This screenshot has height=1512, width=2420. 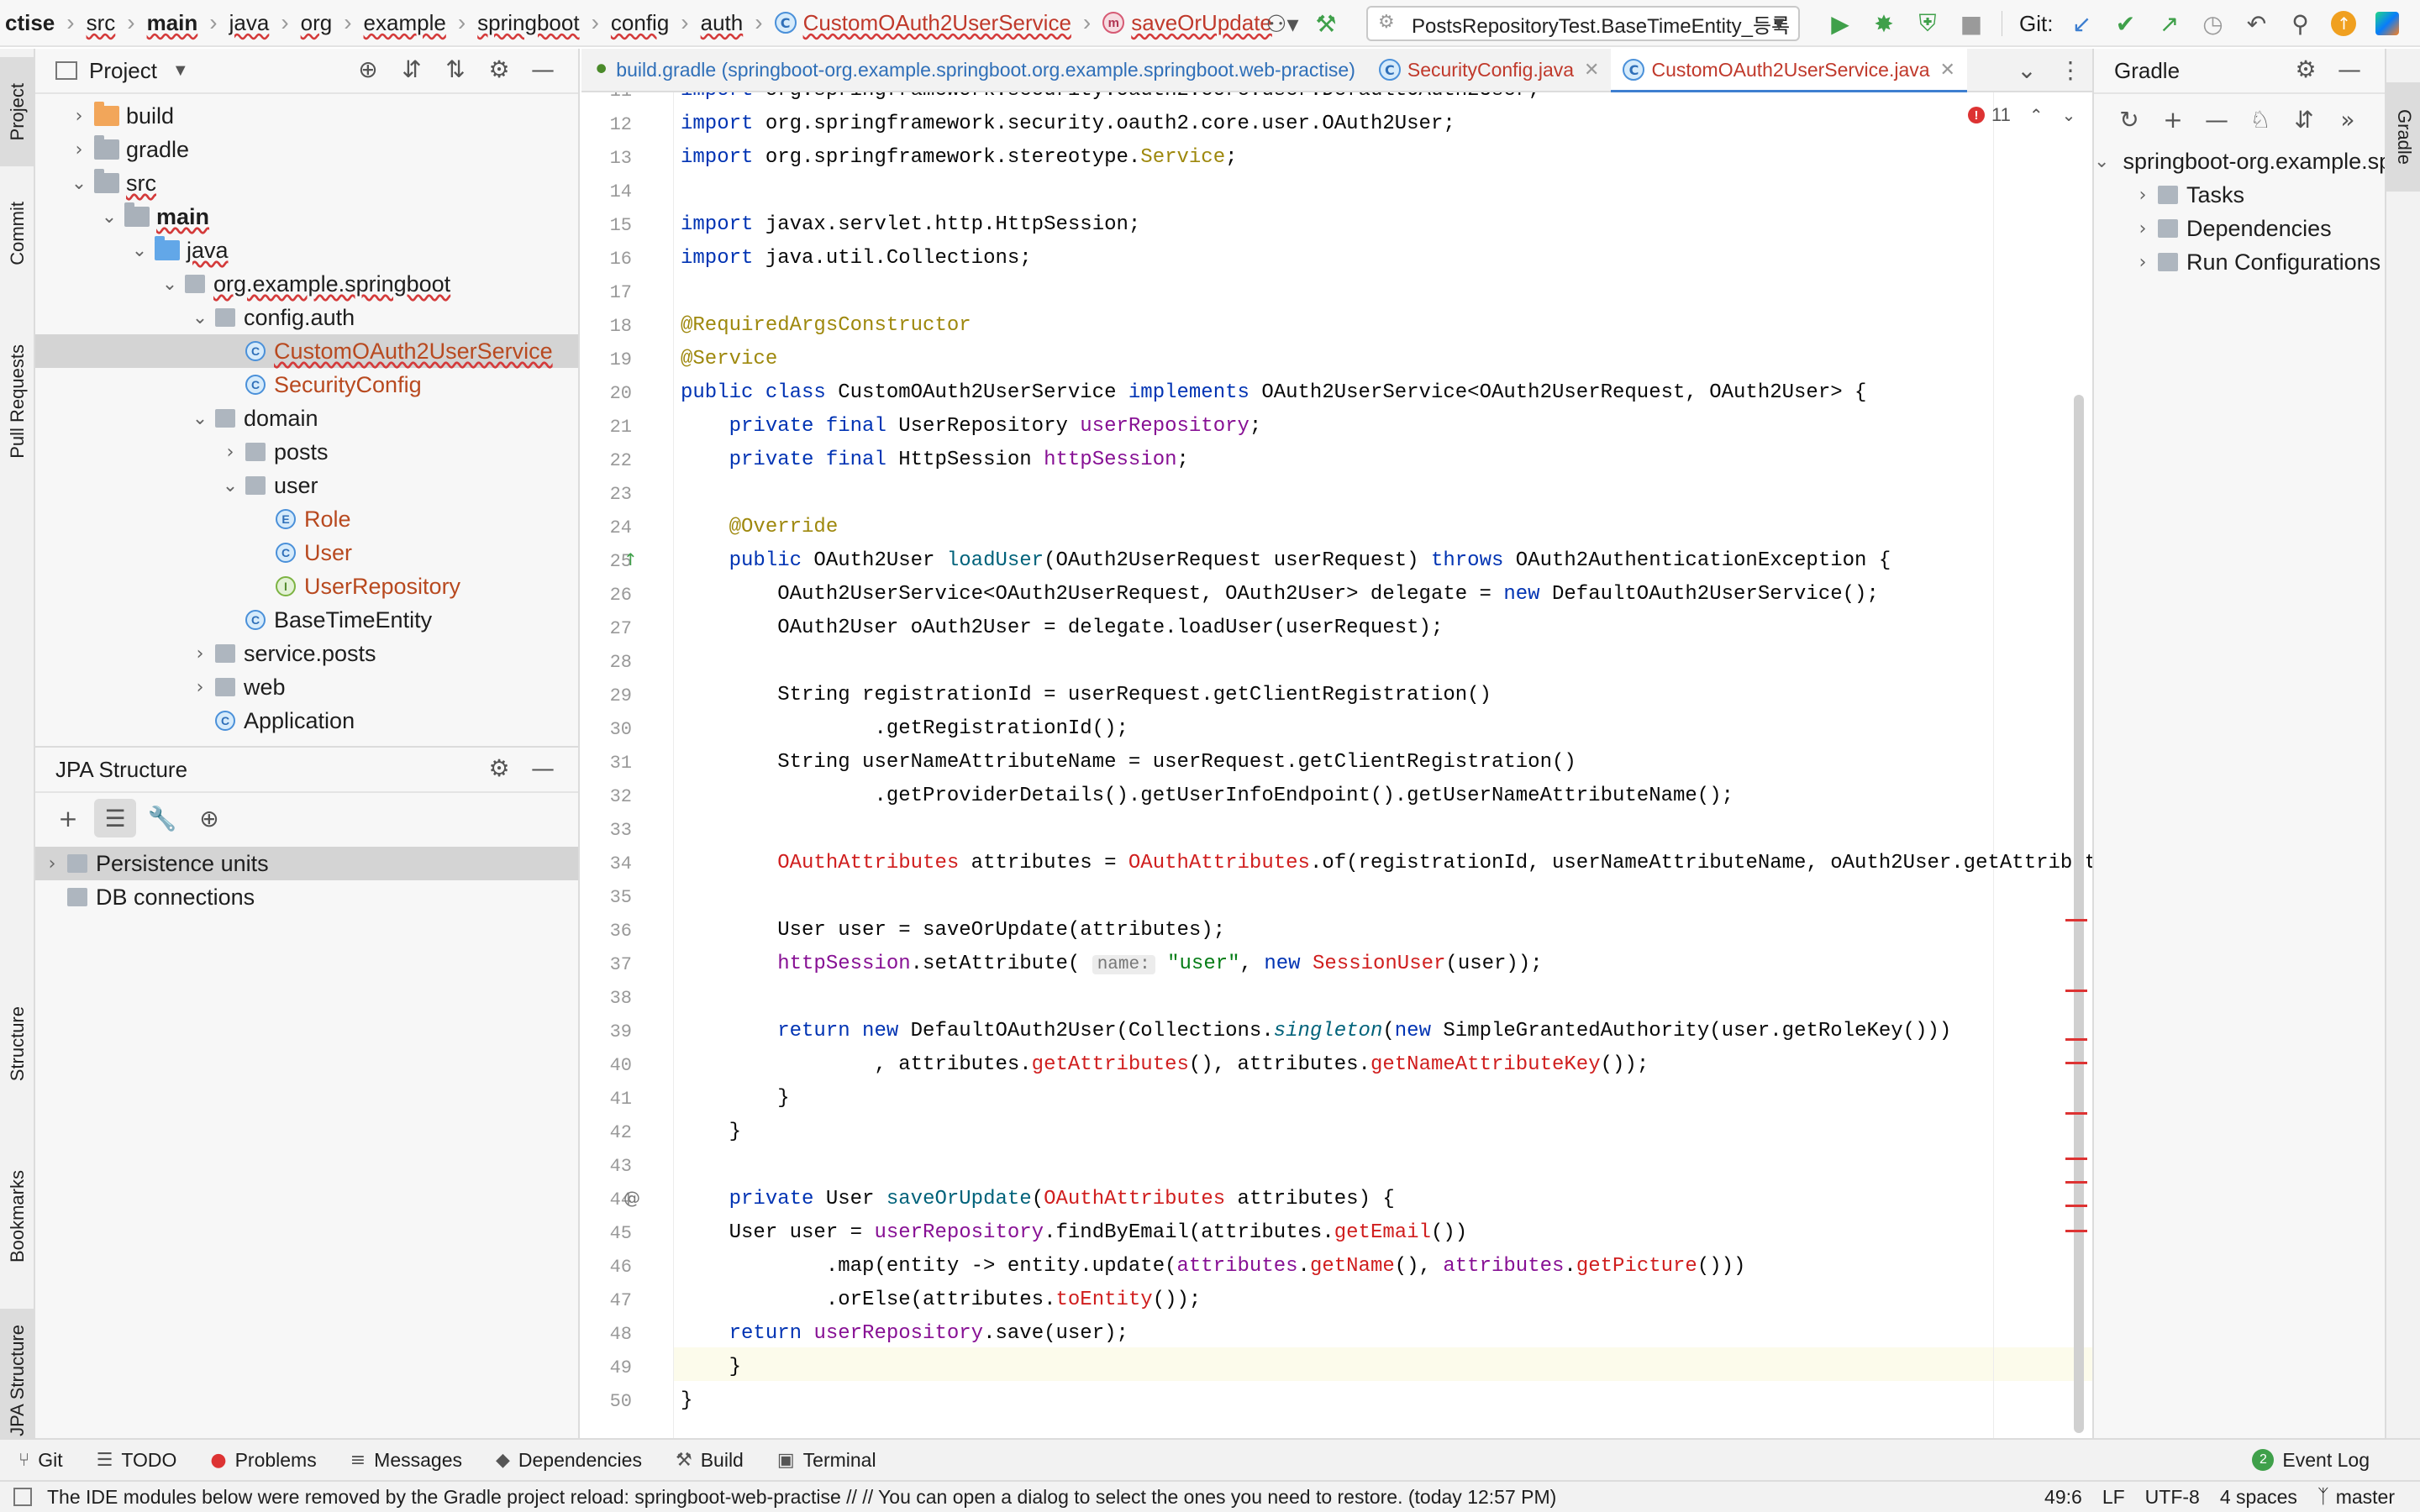 What do you see at coordinates (499, 69) in the screenshot?
I see `gear-icon: ⚙` at bounding box center [499, 69].